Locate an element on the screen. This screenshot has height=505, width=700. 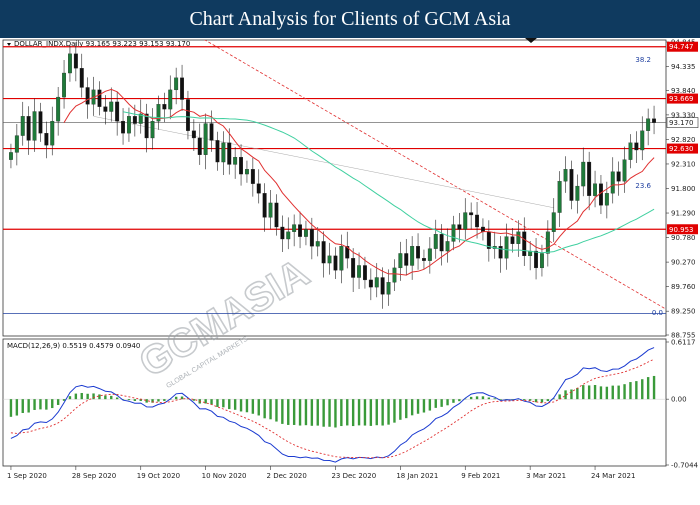
dropdown-triangle-icon is located at coordinates (9, 44).